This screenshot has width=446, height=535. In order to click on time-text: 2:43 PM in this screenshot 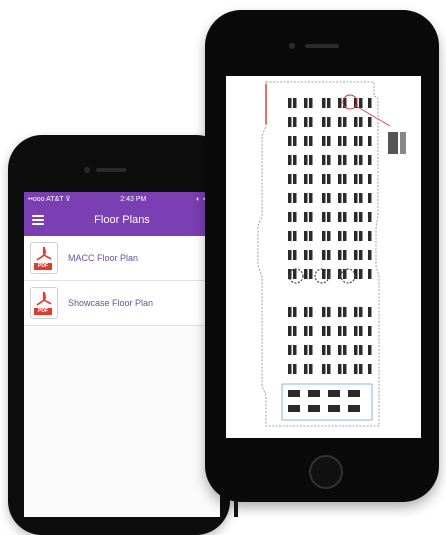, I will do `click(133, 199)`.